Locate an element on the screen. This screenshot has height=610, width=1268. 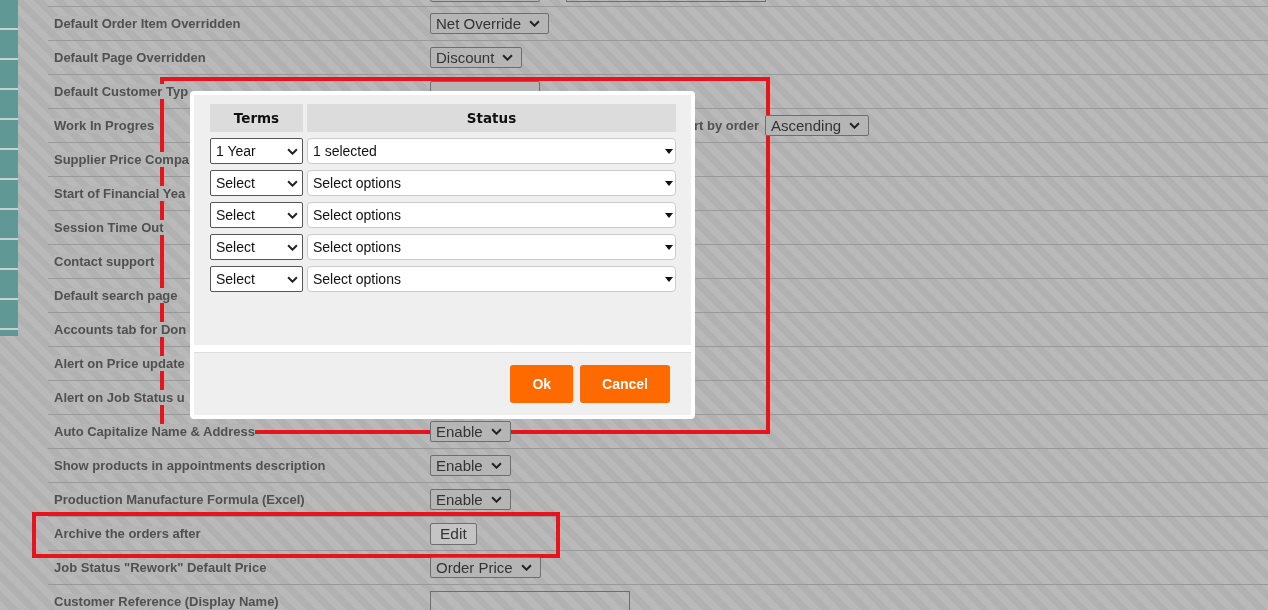
edit-button: Edit is located at coordinates (453, 533).